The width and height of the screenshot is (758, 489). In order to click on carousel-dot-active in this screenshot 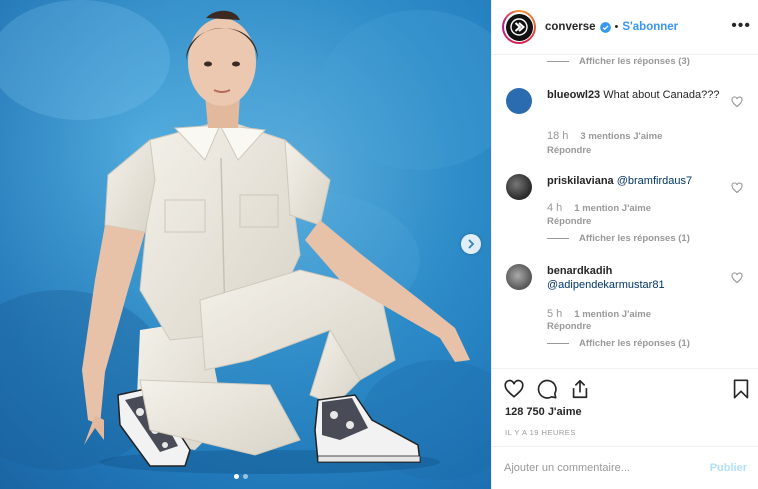, I will do `click(236, 476)`.